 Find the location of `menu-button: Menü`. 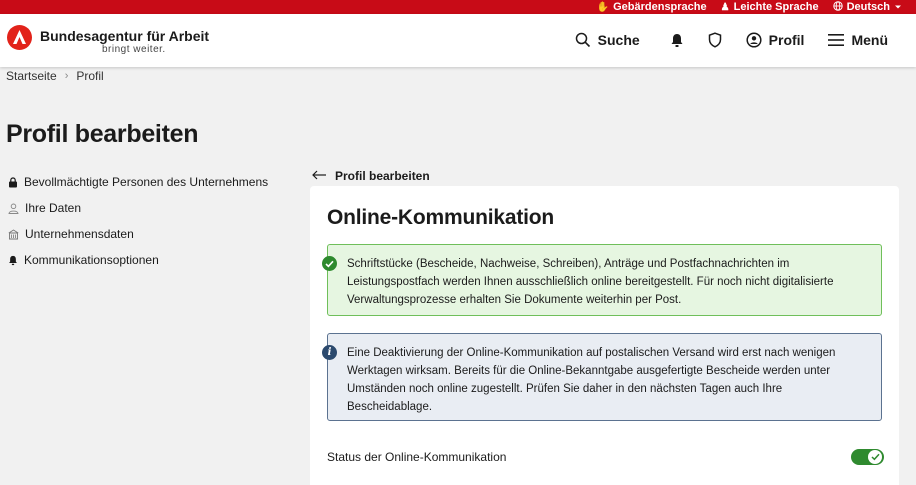

menu-button: Menü is located at coordinates (858, 40).